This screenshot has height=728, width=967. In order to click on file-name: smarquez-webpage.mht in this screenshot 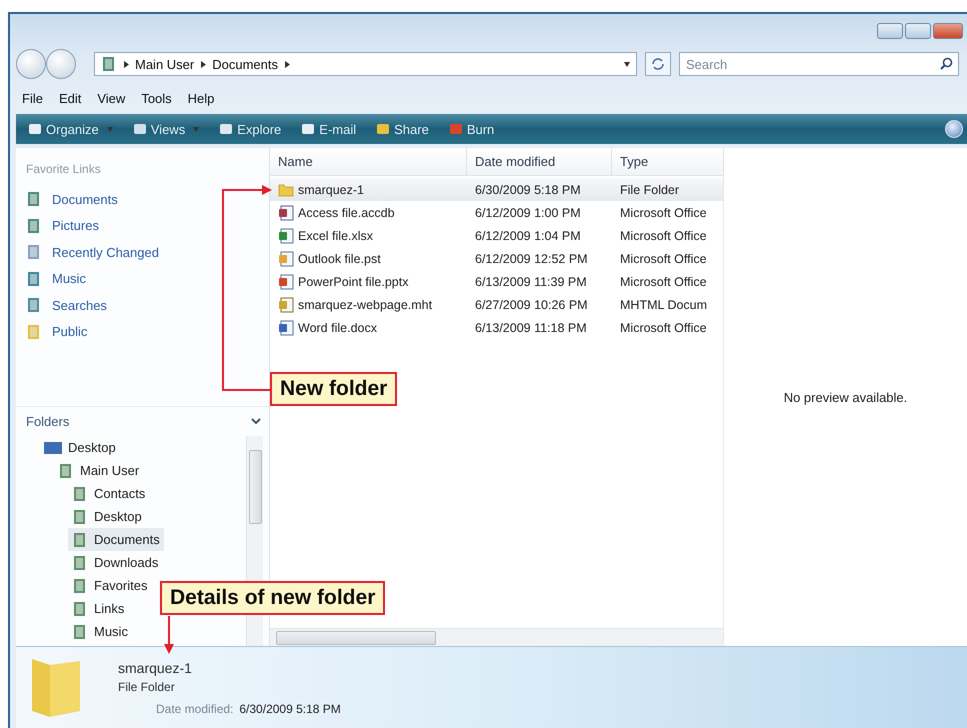, I will do `click(365, 305)`.